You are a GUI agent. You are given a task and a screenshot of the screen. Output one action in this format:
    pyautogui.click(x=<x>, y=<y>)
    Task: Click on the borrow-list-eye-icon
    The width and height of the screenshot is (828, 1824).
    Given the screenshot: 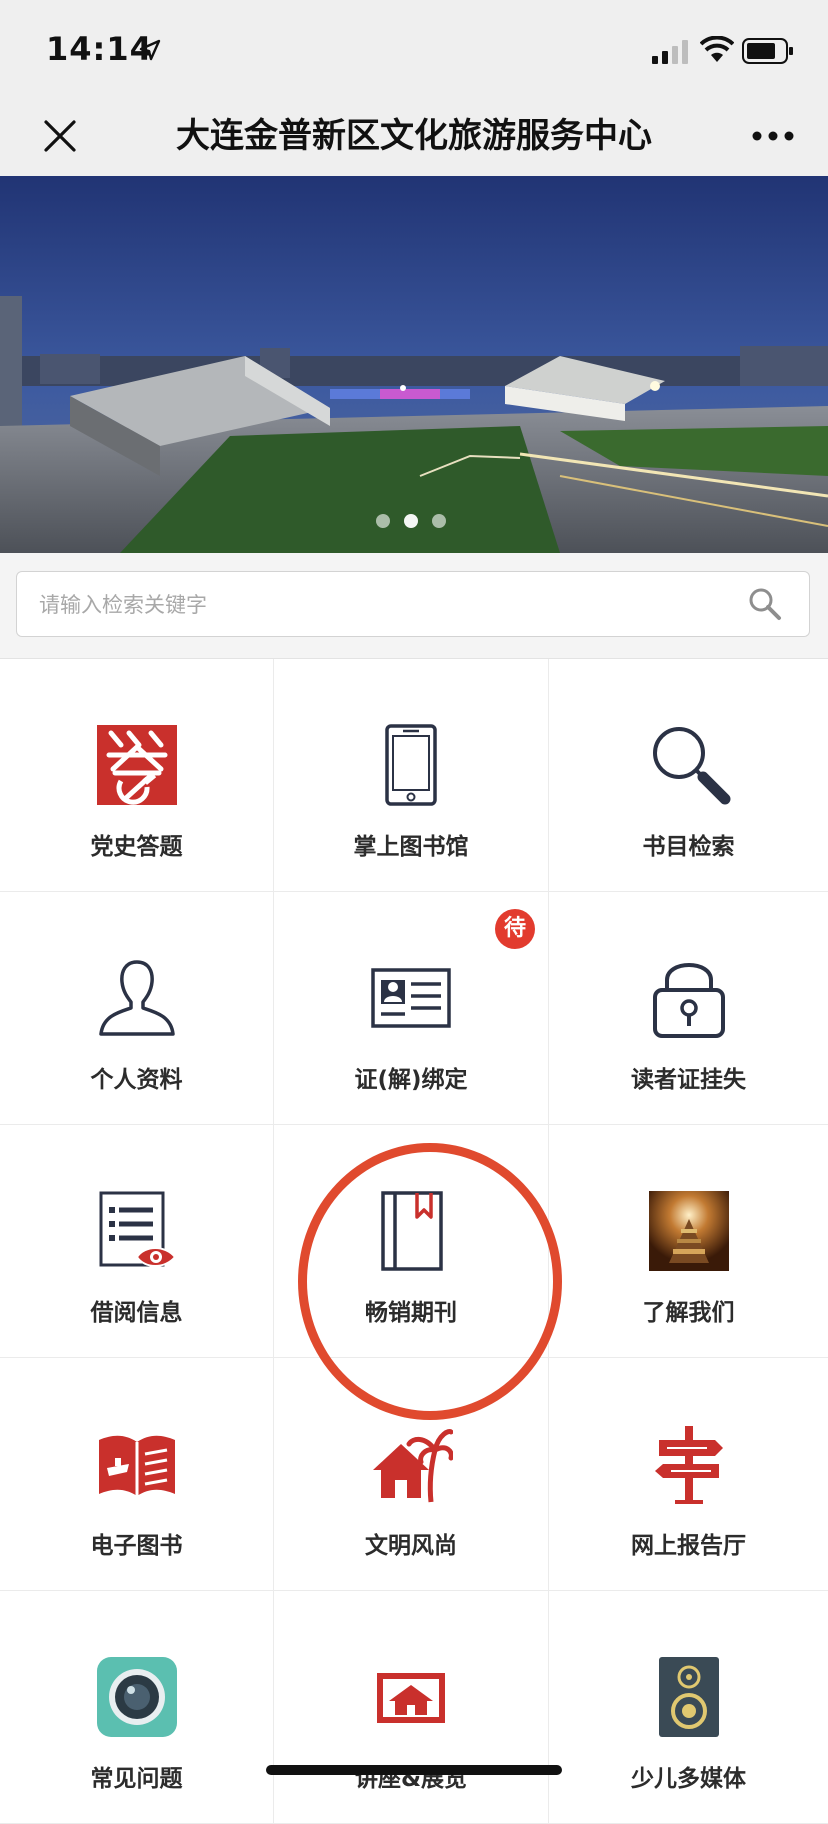 What is the action you would take?
    pyautogui.click(x=137, y=1229)
    